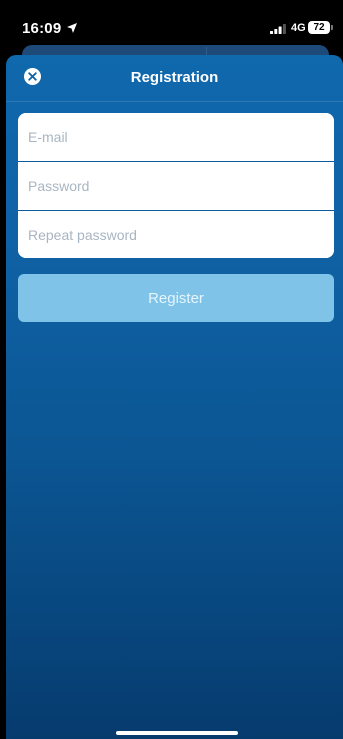 The height and width of the screenshot is (739, 343). I want to click on nav-bar: Registration, so click(174, 78).